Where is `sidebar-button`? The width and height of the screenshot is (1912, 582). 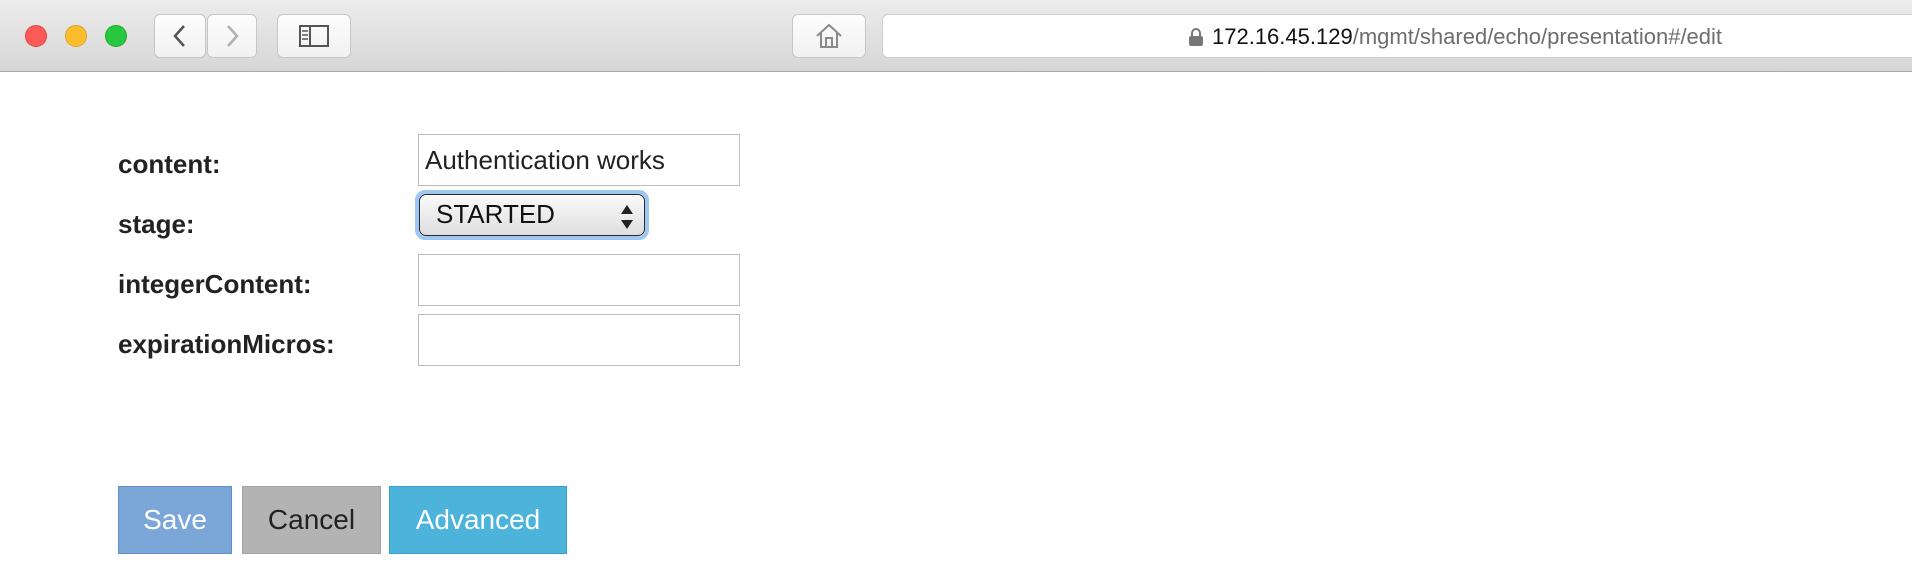 sidebar-button is located at coordinates (314, 36).